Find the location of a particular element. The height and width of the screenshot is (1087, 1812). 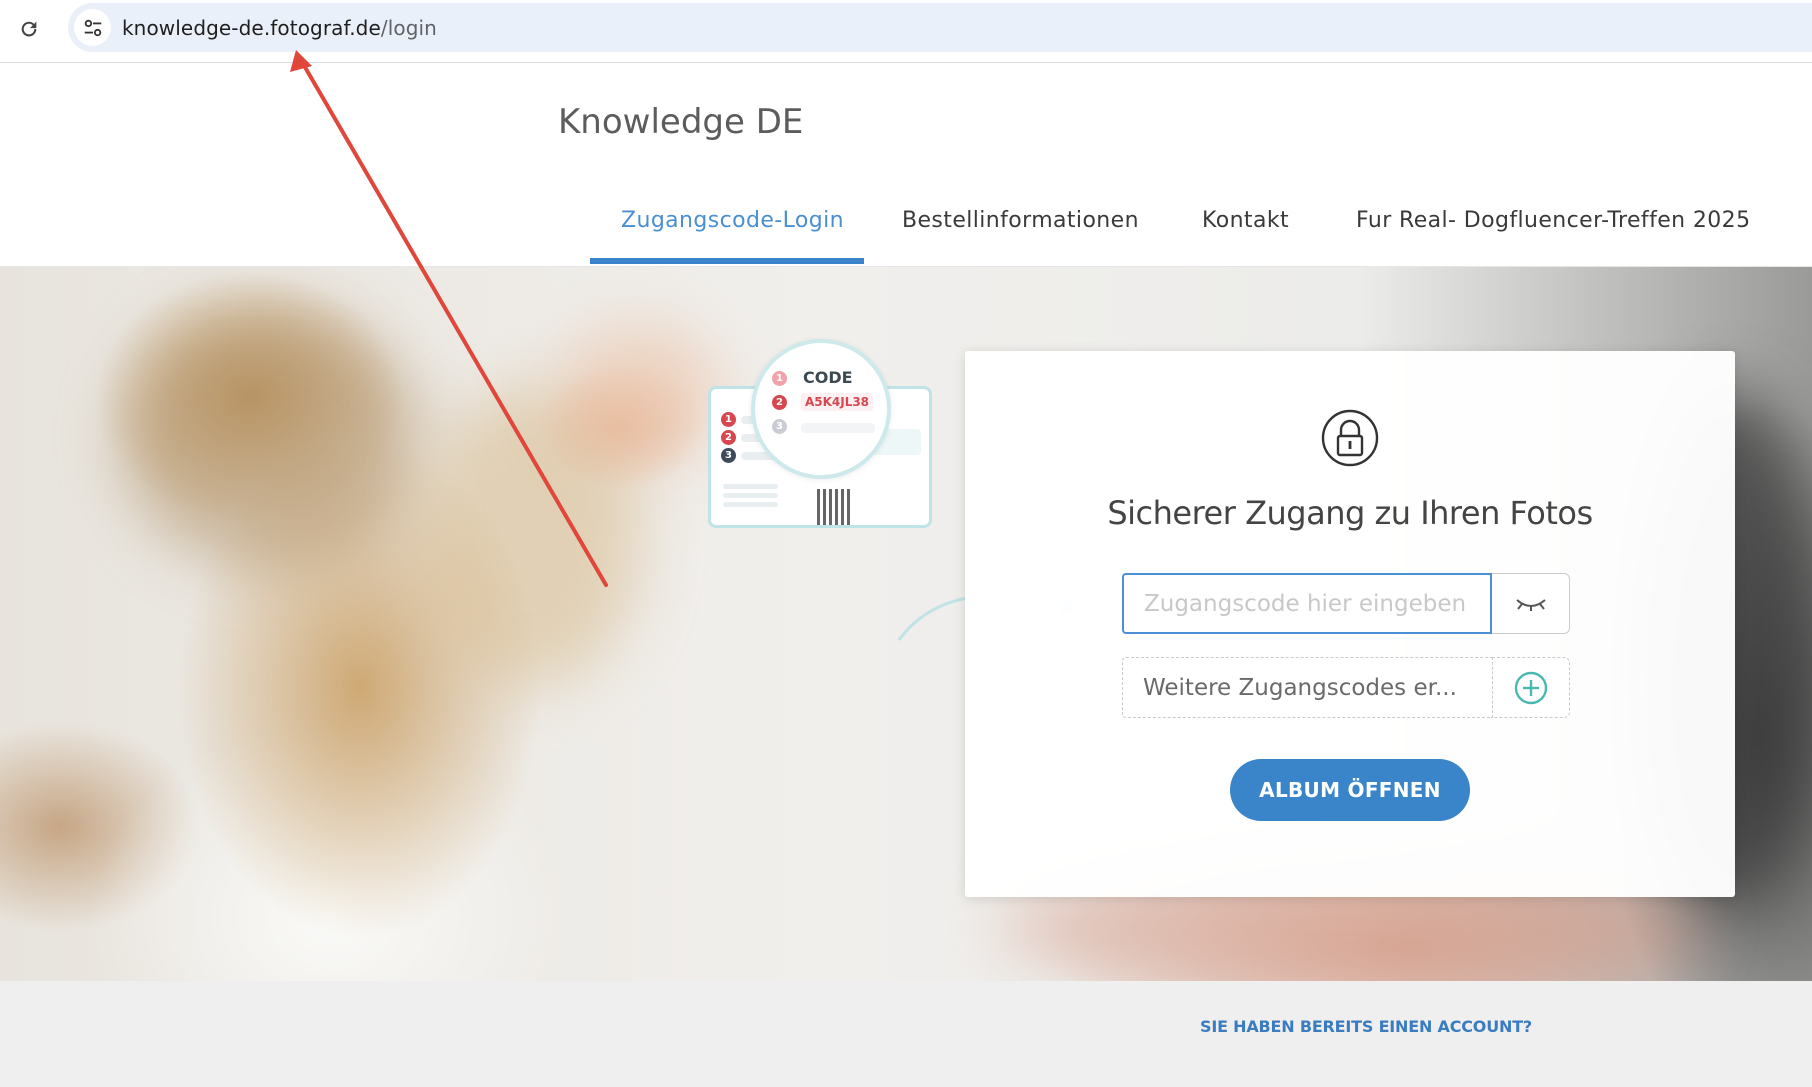

add-code-button is located at coordinates (1531, 687).